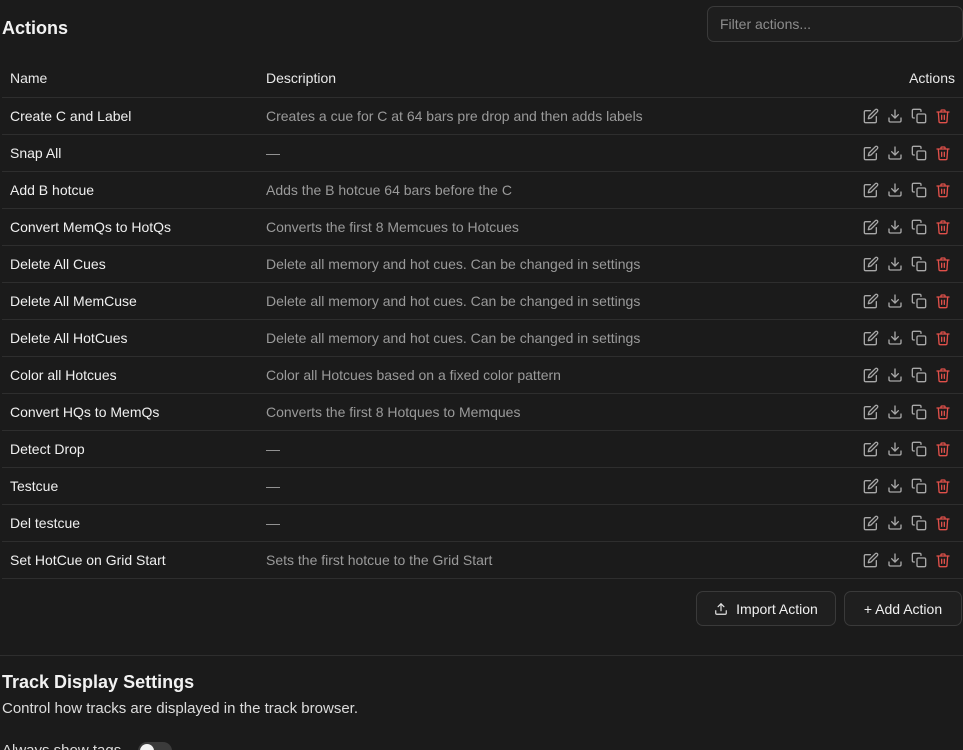  Describe the element at coordinates (147, 747) in the screenshot. I see `toggle-knob` at that location.